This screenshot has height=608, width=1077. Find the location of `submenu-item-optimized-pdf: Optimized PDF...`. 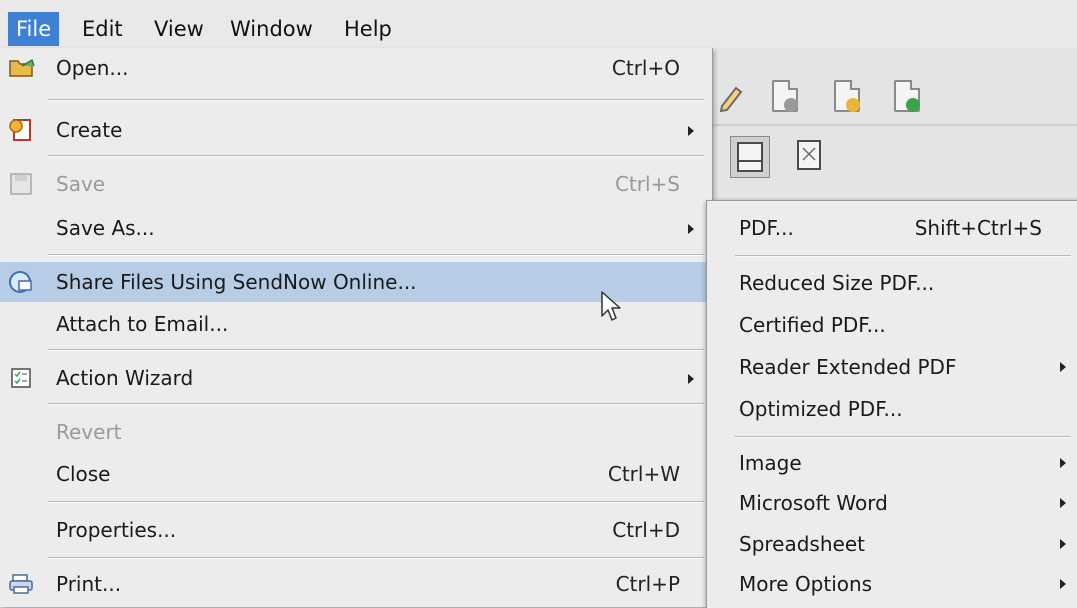

submenu-item-optimized-pdf: Optimized PDF... is located at coordinates (892, 409).